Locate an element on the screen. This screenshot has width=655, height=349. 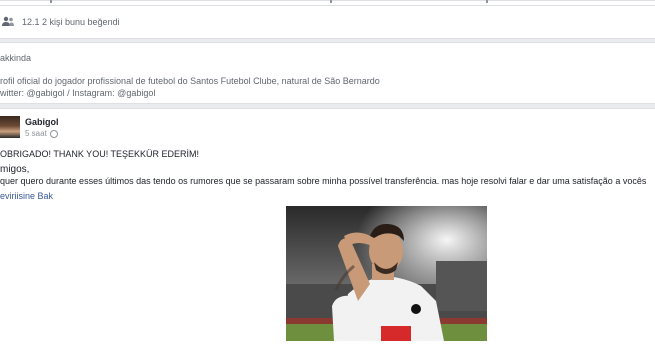
post-time: 5 saat is located at coordinates (41, 133).